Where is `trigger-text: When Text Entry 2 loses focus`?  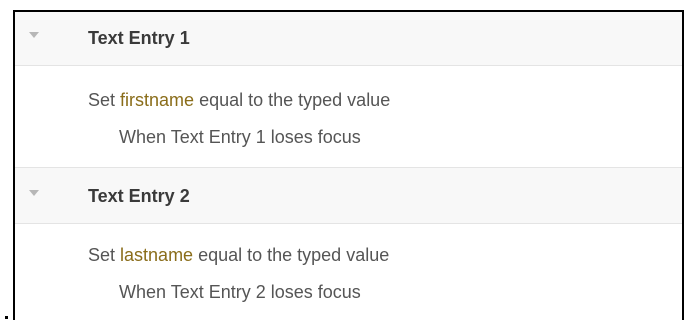 trigger-text: When Text Entry 2 loses focus is located at coordinates (240, 292).